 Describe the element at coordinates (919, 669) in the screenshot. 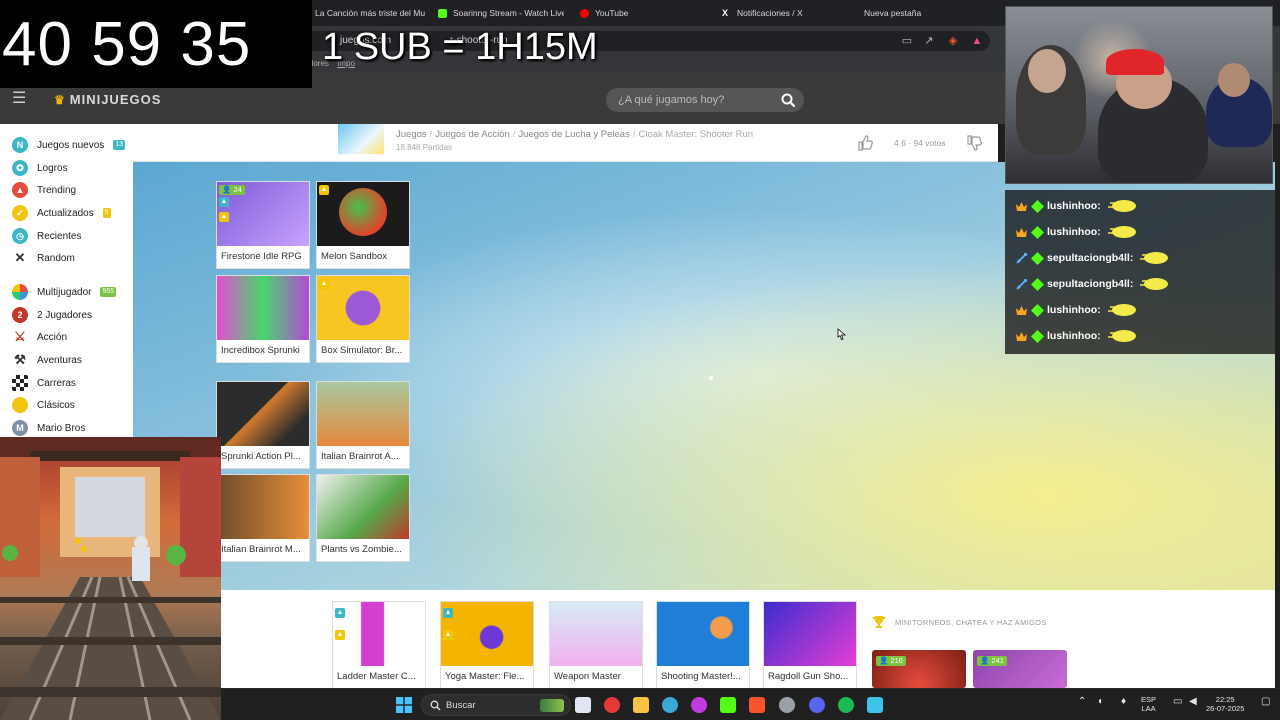

I see `promo-card-poker: 👤 216` at that location.